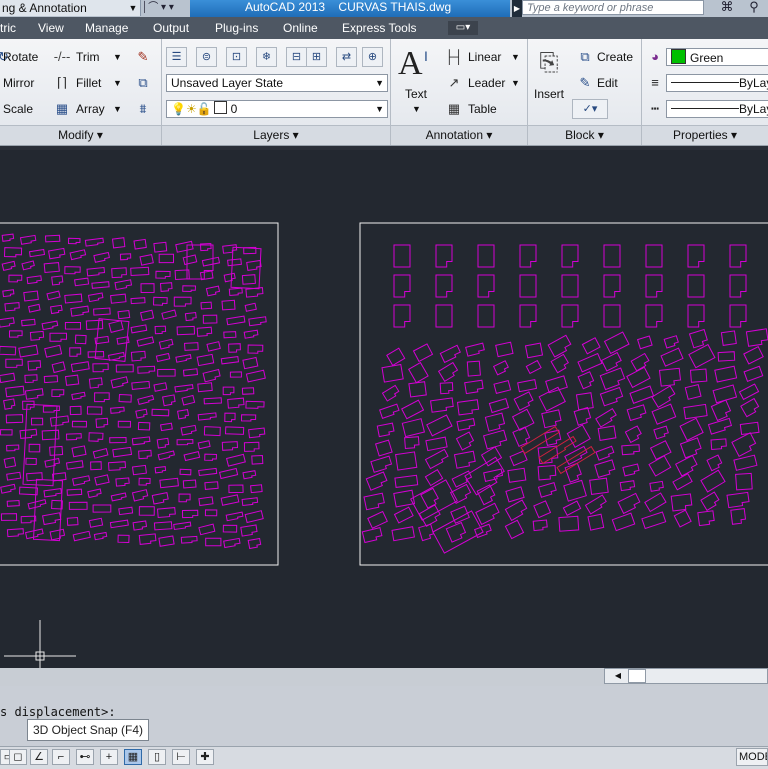 Image resolution: width=768 pixels, height=769 pixels. I want to click on text-dropdown-icon: ▼, so click(416, 109).